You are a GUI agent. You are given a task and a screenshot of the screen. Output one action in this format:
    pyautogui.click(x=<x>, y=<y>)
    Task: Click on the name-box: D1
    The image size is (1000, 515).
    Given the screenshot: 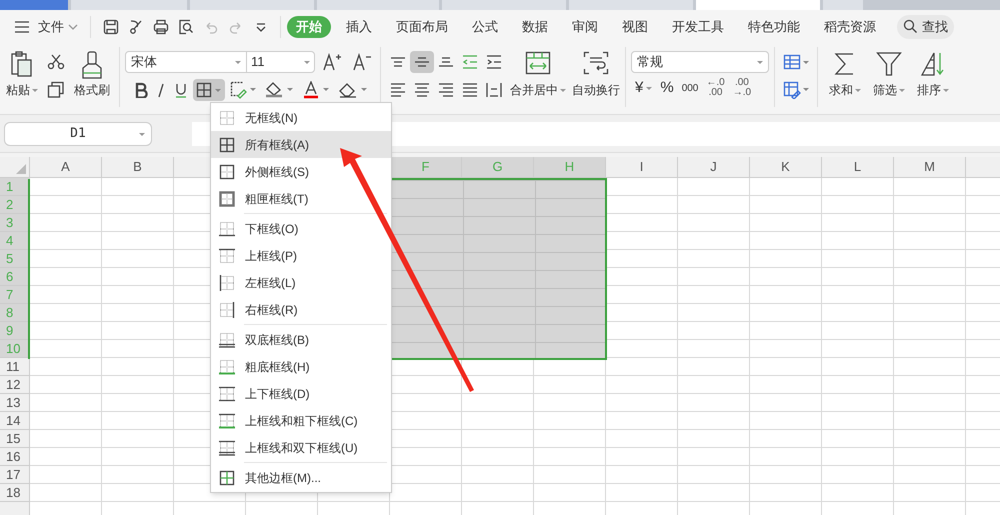 What is the action you would take?
    pyautogui.click(x=78, y=134)
    